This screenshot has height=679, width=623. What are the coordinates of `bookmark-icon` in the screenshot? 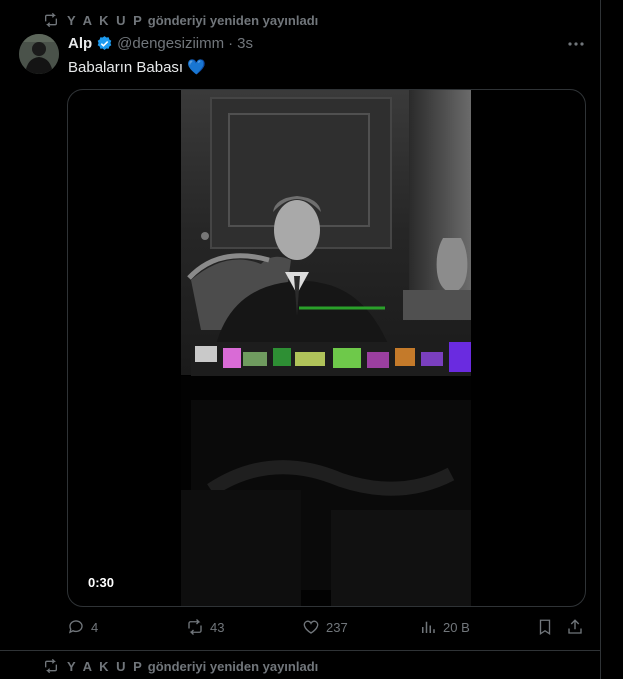 It's located at (545, 627).